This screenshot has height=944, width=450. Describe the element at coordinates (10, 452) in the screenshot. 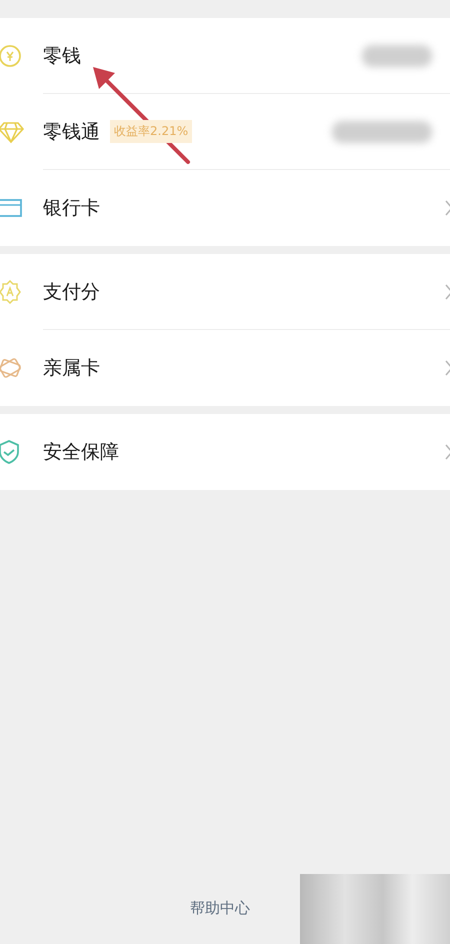

I see `shield-icon` at that location.